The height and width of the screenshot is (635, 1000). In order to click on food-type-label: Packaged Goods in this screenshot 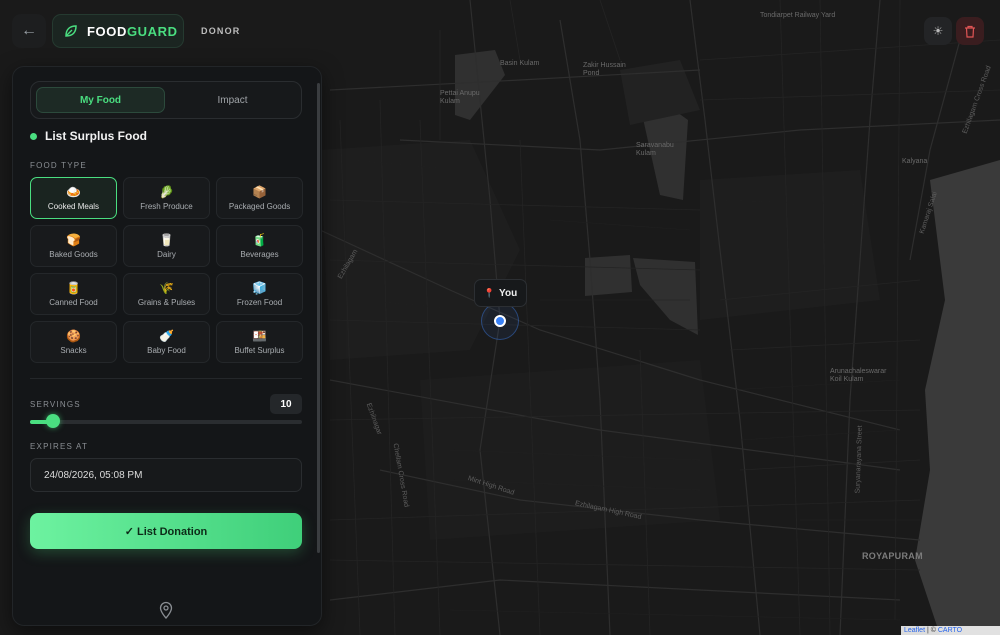, I will do `click(259, 206)`.